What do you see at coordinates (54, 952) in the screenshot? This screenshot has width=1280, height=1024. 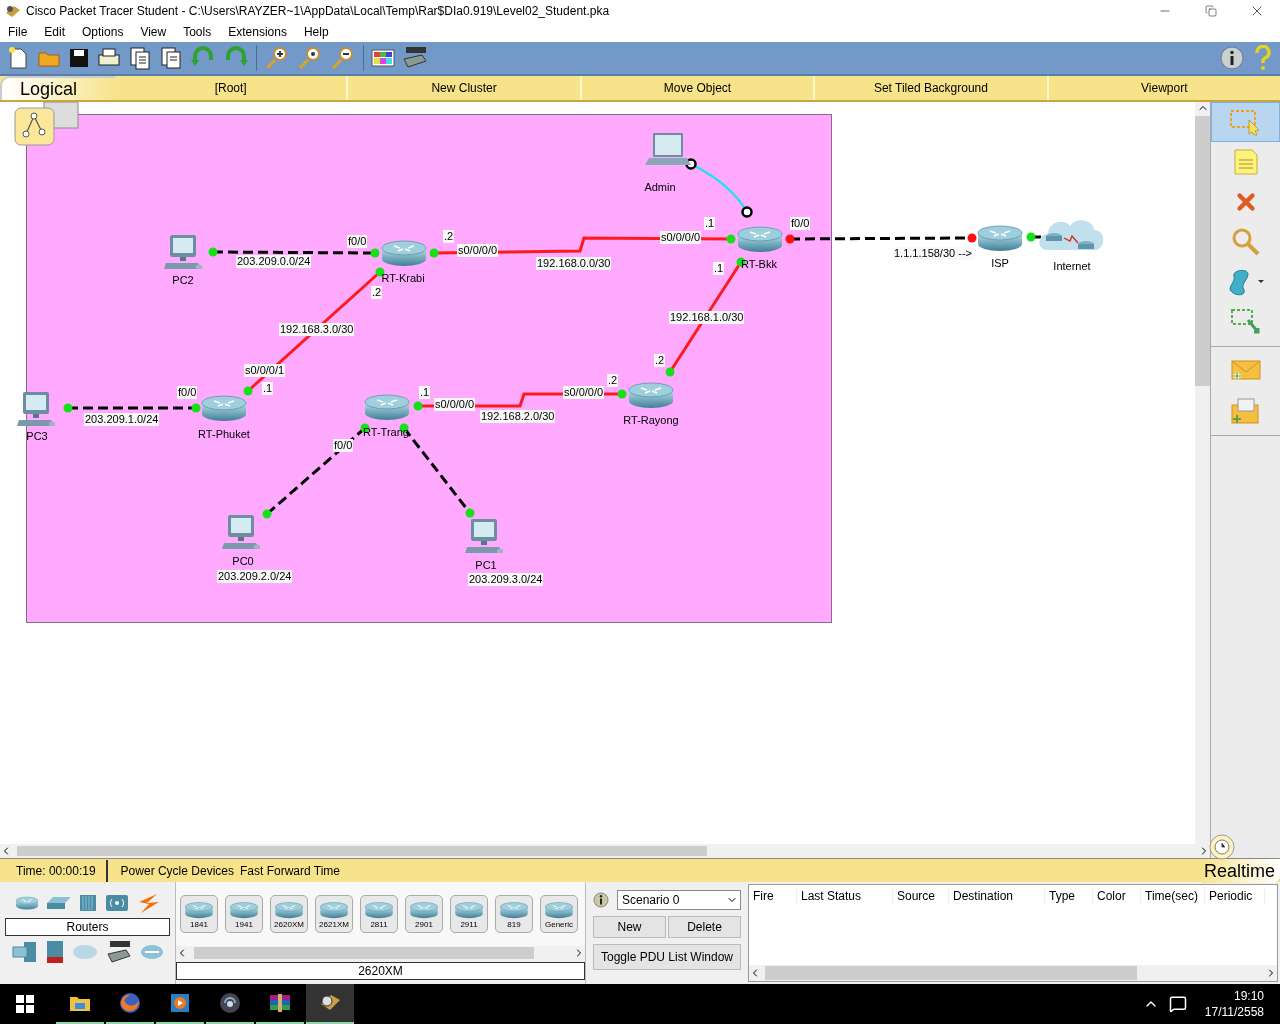 I see `security-category-icon` at bounding box center [54, 952].